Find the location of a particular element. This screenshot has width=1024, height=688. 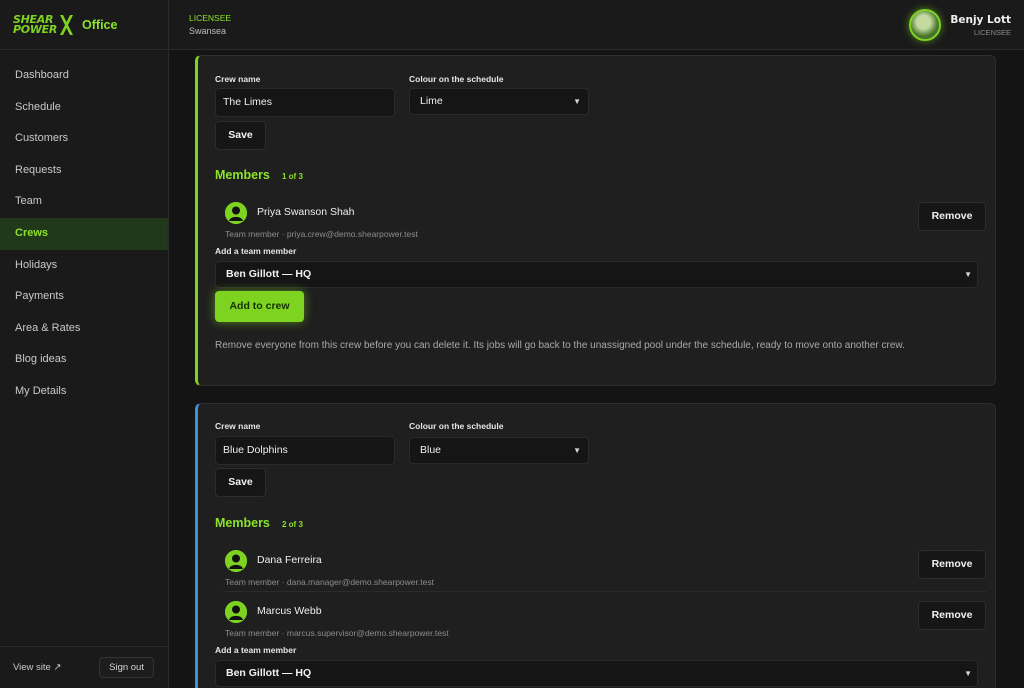

add-to-crew-button: Add to crew is located at coordinates (259, 306).